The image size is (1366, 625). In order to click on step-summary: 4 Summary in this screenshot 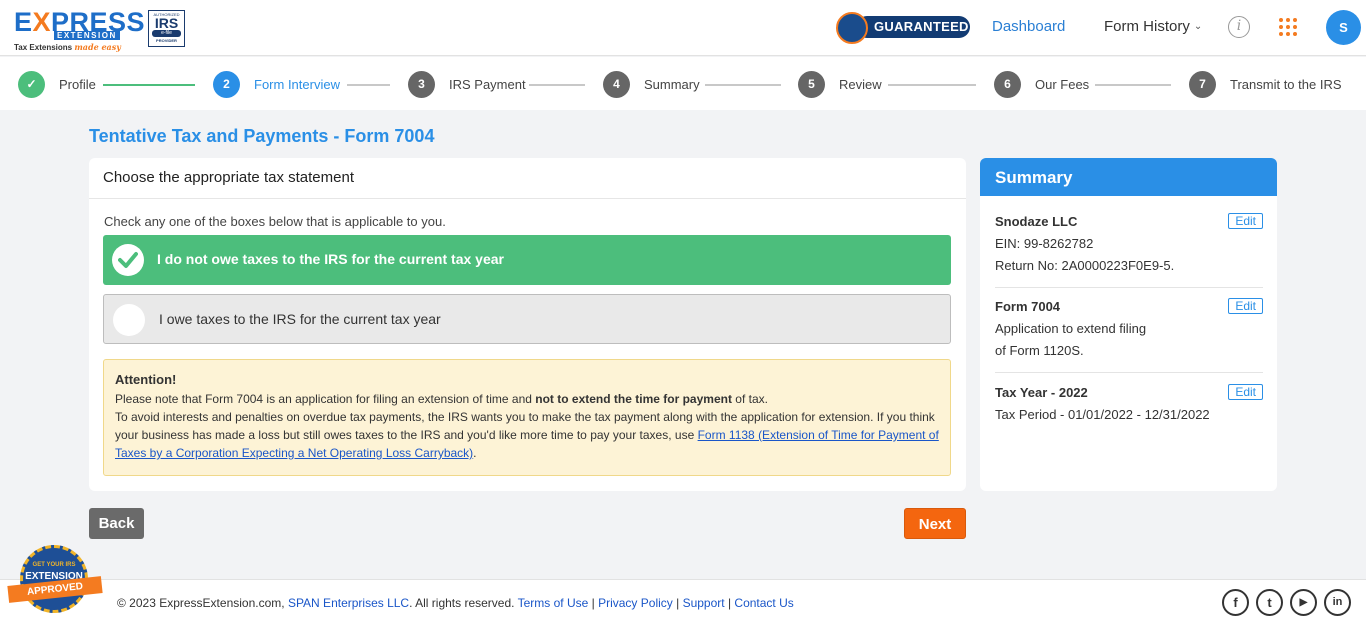, I will do `click(651, 84)`.